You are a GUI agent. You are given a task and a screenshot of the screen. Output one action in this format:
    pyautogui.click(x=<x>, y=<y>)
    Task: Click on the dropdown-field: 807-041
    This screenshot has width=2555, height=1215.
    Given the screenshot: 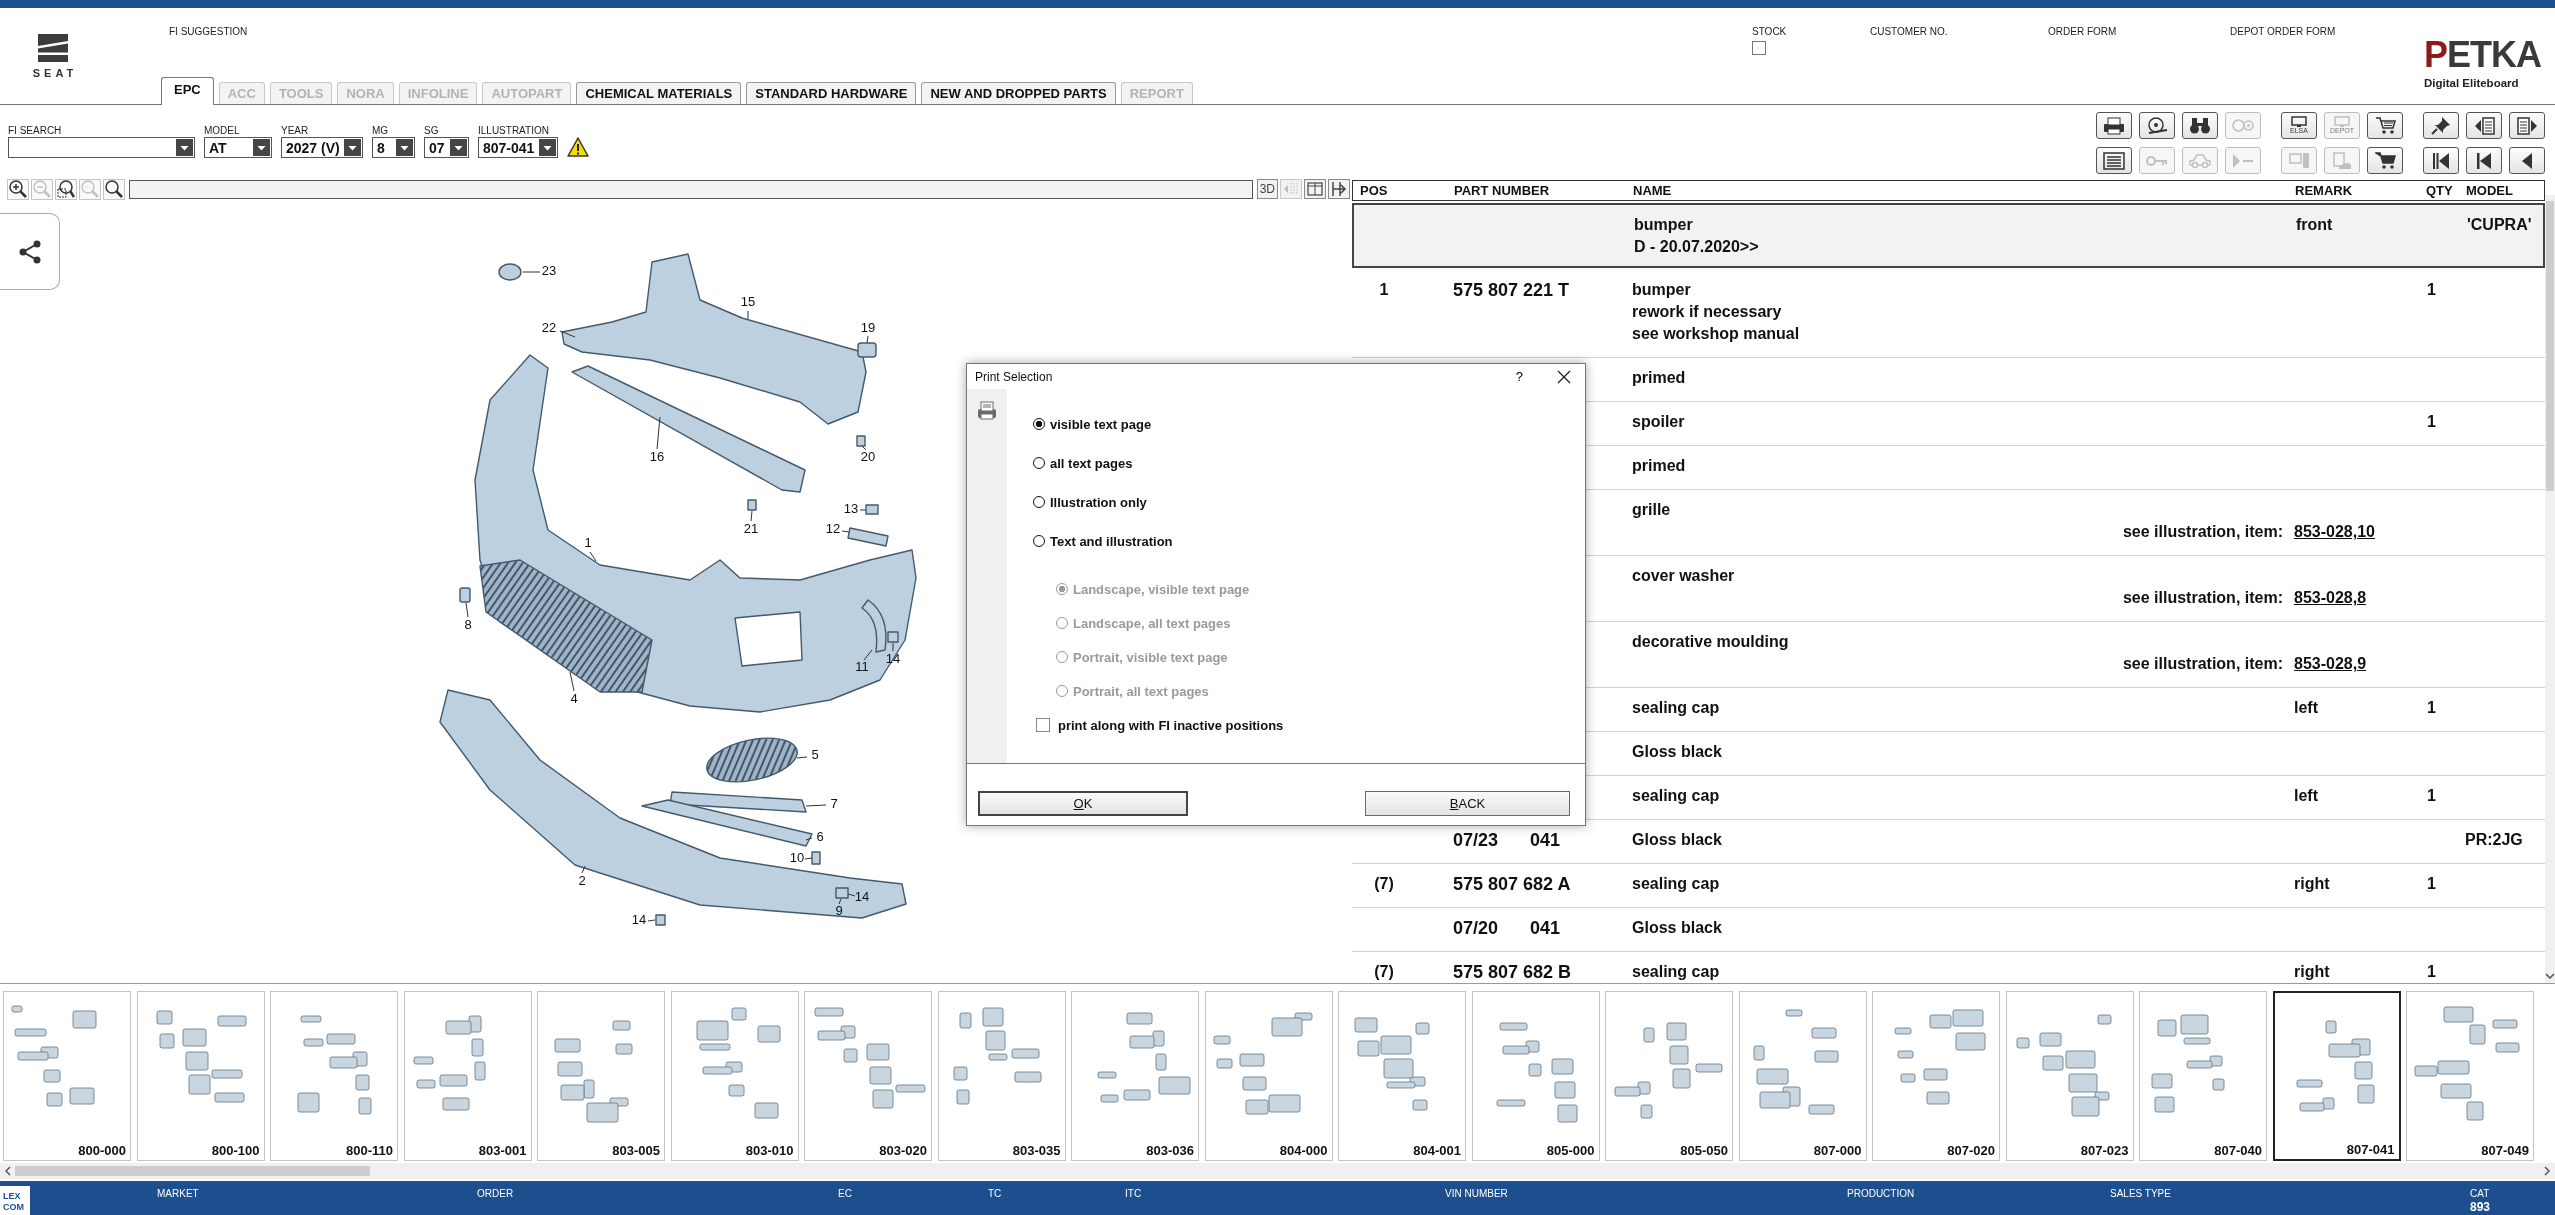 What is the action you would take?
    pyautogui.click(x=518, y=147)
    